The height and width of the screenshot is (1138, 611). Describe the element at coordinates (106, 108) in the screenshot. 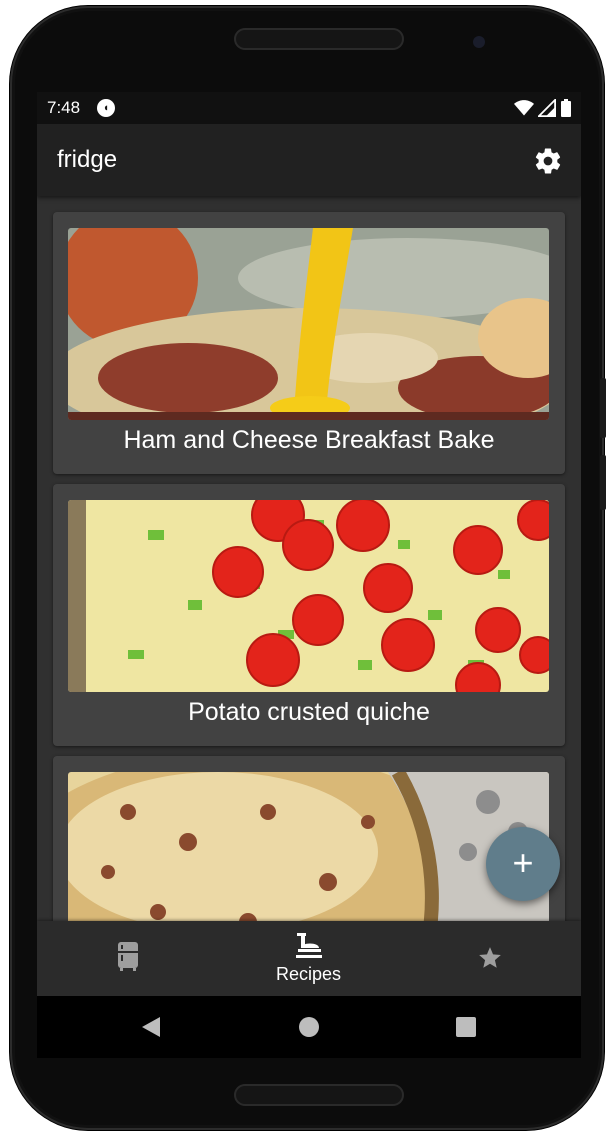

I see `notification-app-icon: ◖` at that location.